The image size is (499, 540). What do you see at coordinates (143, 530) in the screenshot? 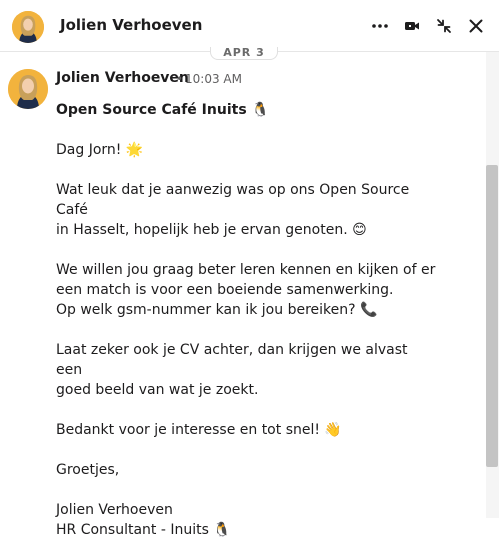
I see `signature-title: HR Consultant - Inuits 🐧` at bounding box center [143, 530].